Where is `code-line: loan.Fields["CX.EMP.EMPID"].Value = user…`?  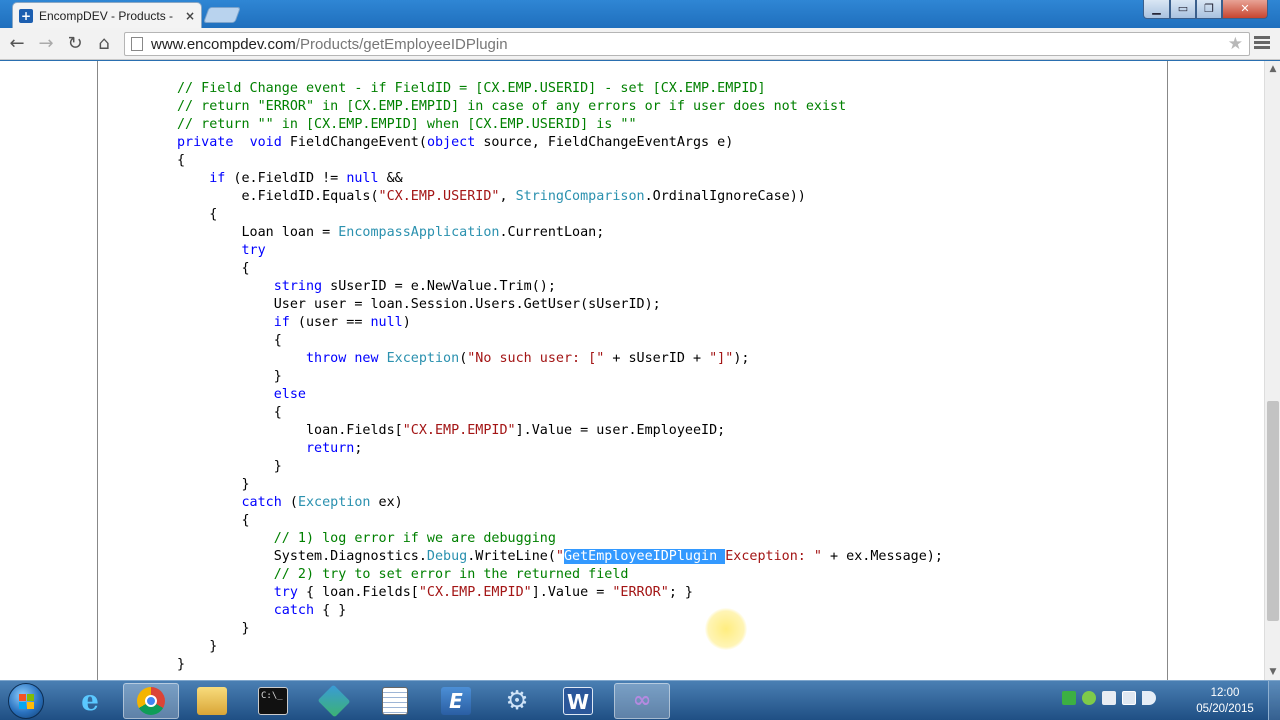 code-line: loan.Fields["CX.EMP.EMPID"].Value = user… is located at coordinates (451, 430).